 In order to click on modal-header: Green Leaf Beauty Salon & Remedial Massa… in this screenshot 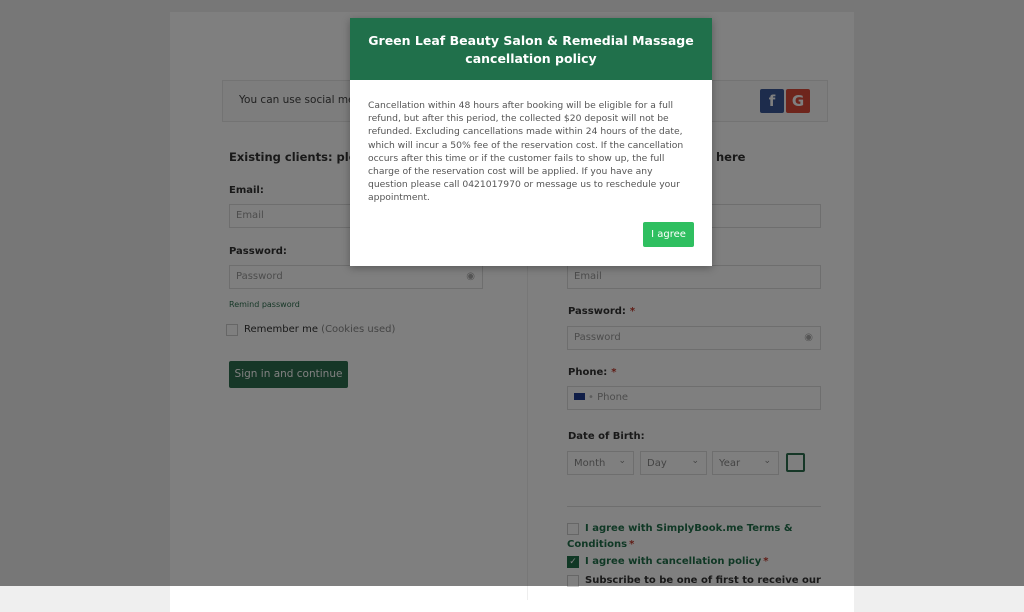, I will do `click(531, 49)`.